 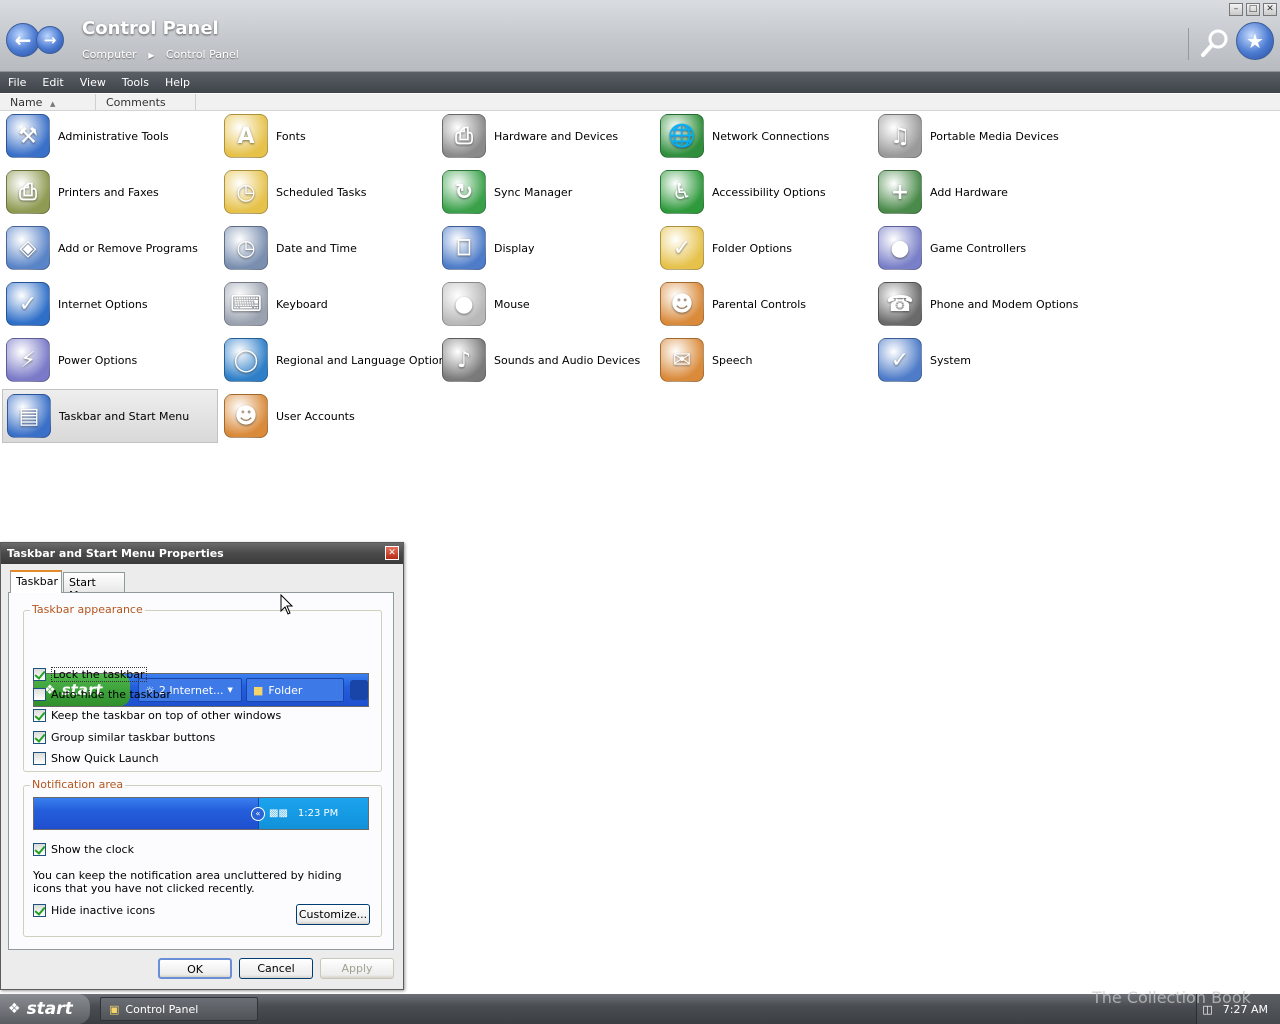 What do you see at coordinates (546, 304) in the screenshot?
I see `control-panel-item: ● Mouse` at bounding box center [546, 304].